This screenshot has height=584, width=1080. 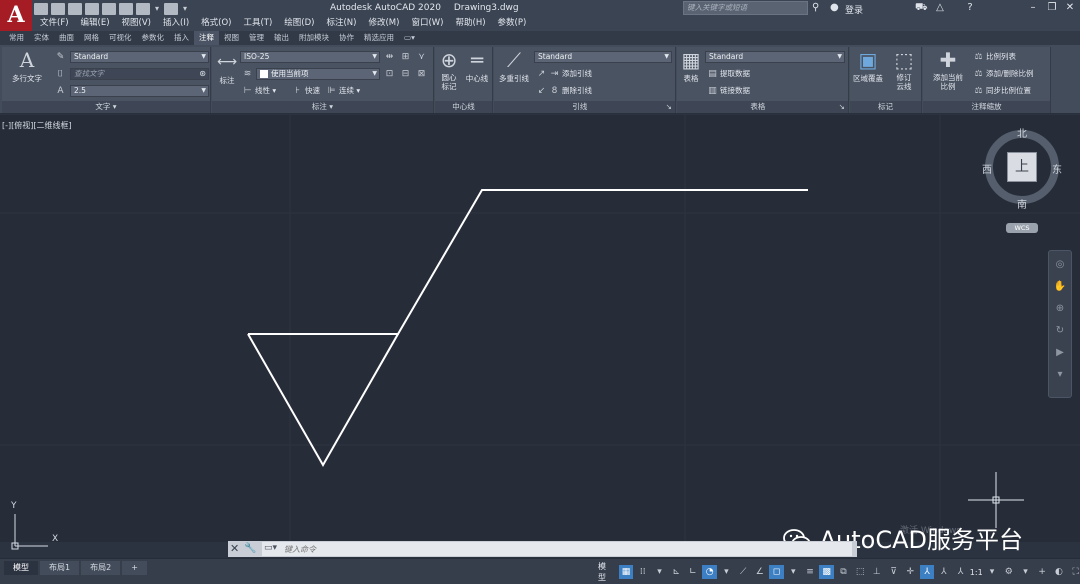 I want to click on centerline-button: ═ 中心线, so click(x=477, y=66).